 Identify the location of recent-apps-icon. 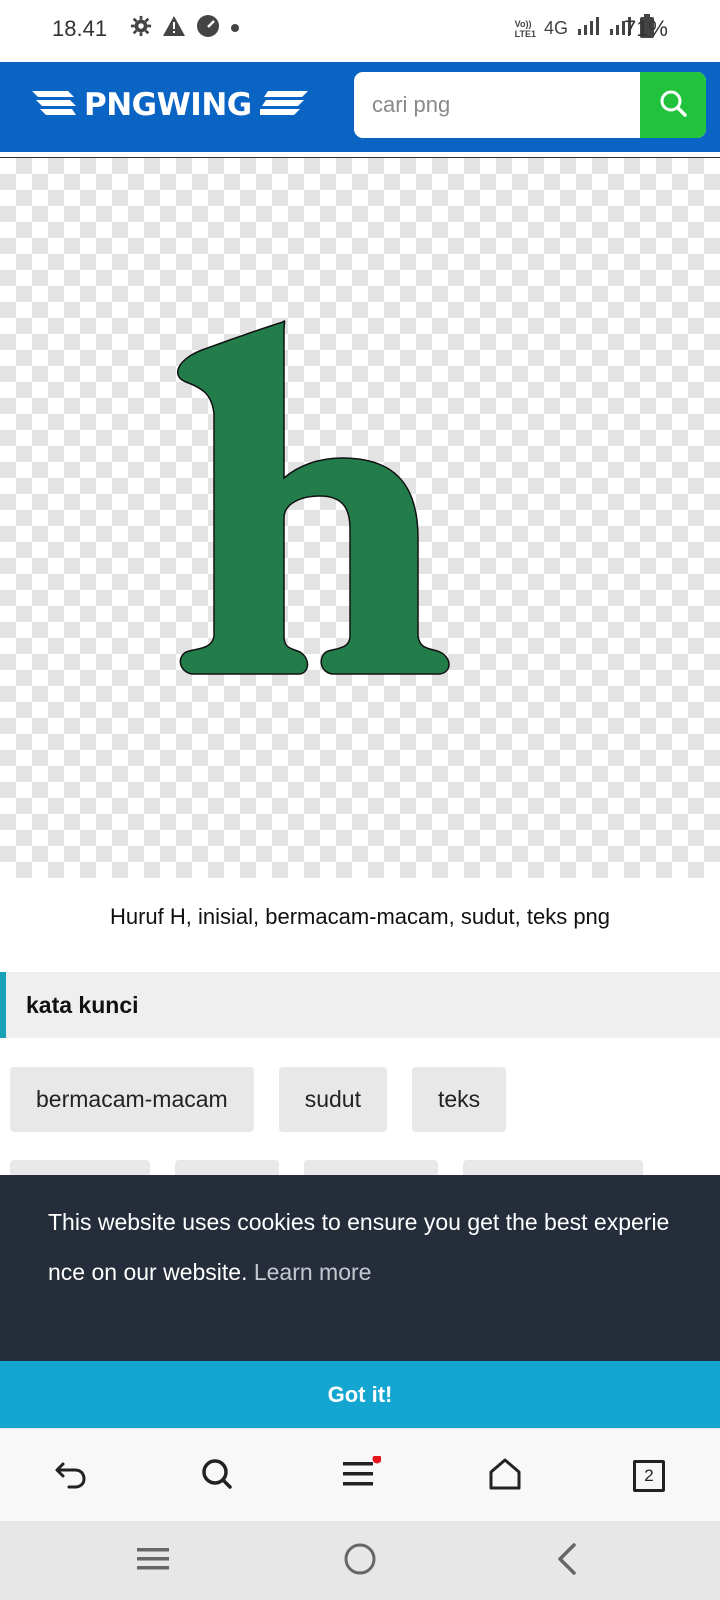
(153, 1561).